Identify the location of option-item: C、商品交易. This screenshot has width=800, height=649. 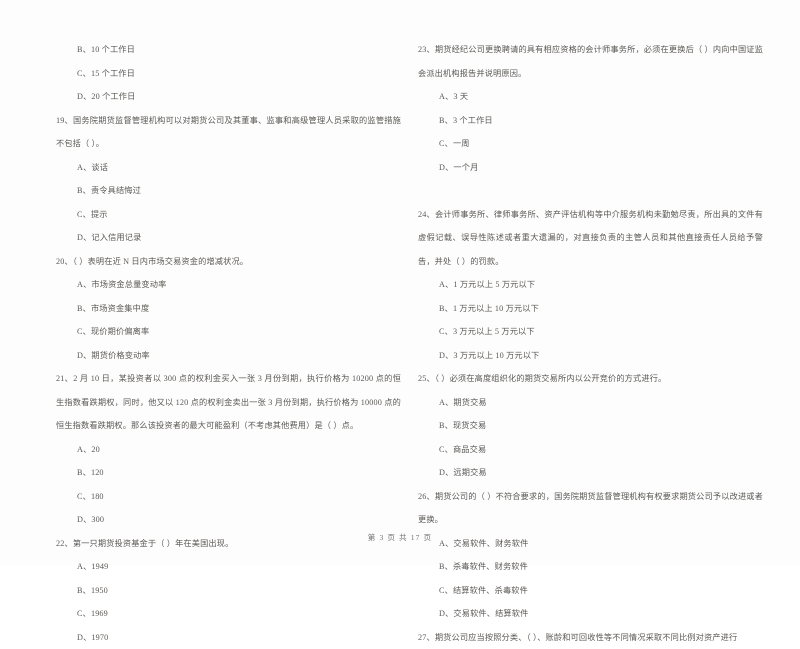
(590, 450).